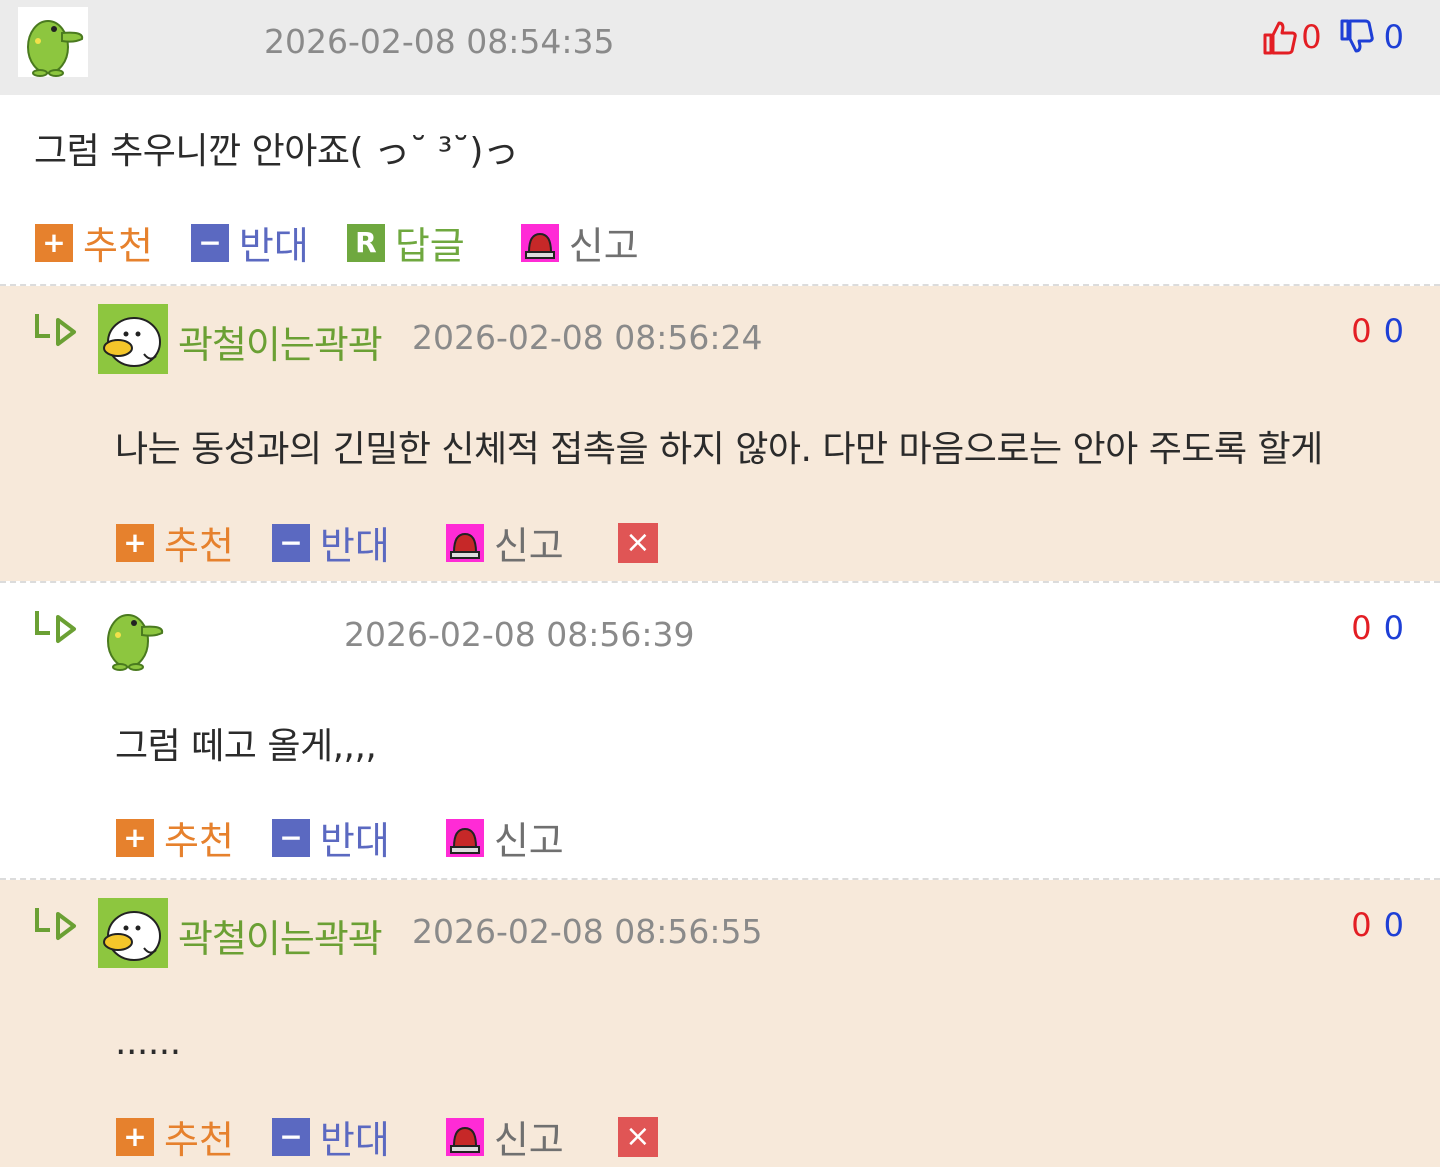 This screenshot has height=1167, width=1440. What do you see at coordinates (587, 337) in the screenshot?
I see `comment-date: 2026-02-08 08:56:24` at bounding box center [587, 337].